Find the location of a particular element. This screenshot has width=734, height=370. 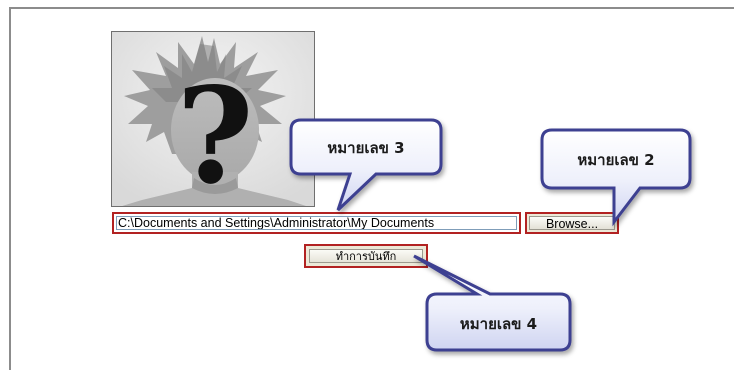

file-path-input is located at coordinates (316, 223).